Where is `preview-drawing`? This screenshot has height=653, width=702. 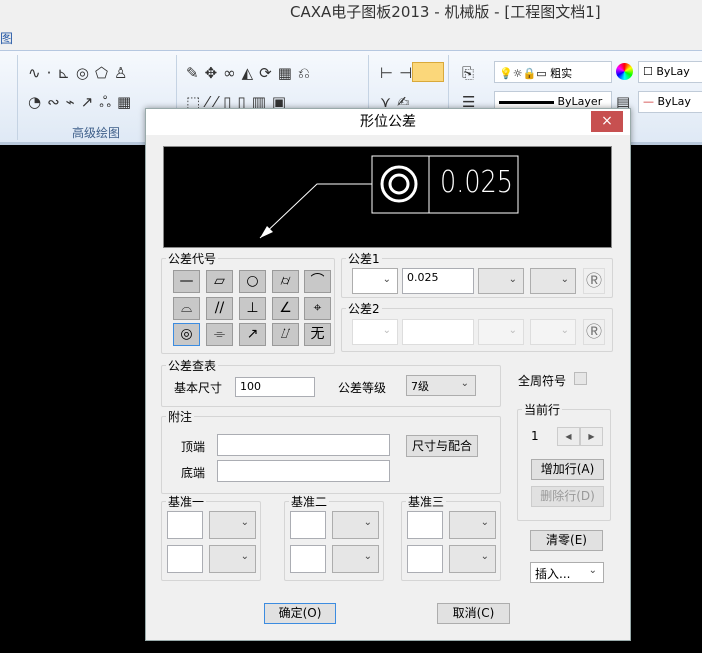
preview-drawing is located at coordinates (389, 197).